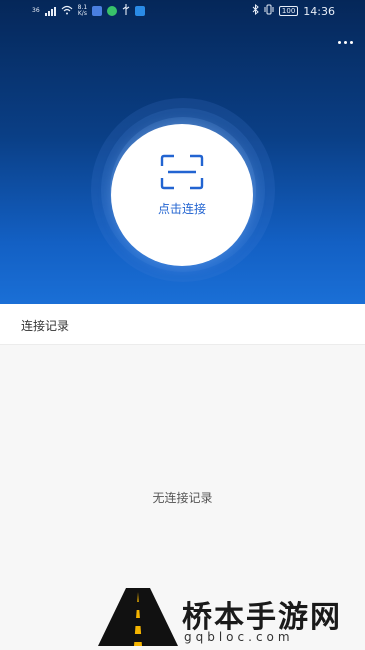 Image resolution: width=365 pixels, height=650 pixels. I want to click on watermark: 桥本手游网 gqbloc.com, so click(229, 616).